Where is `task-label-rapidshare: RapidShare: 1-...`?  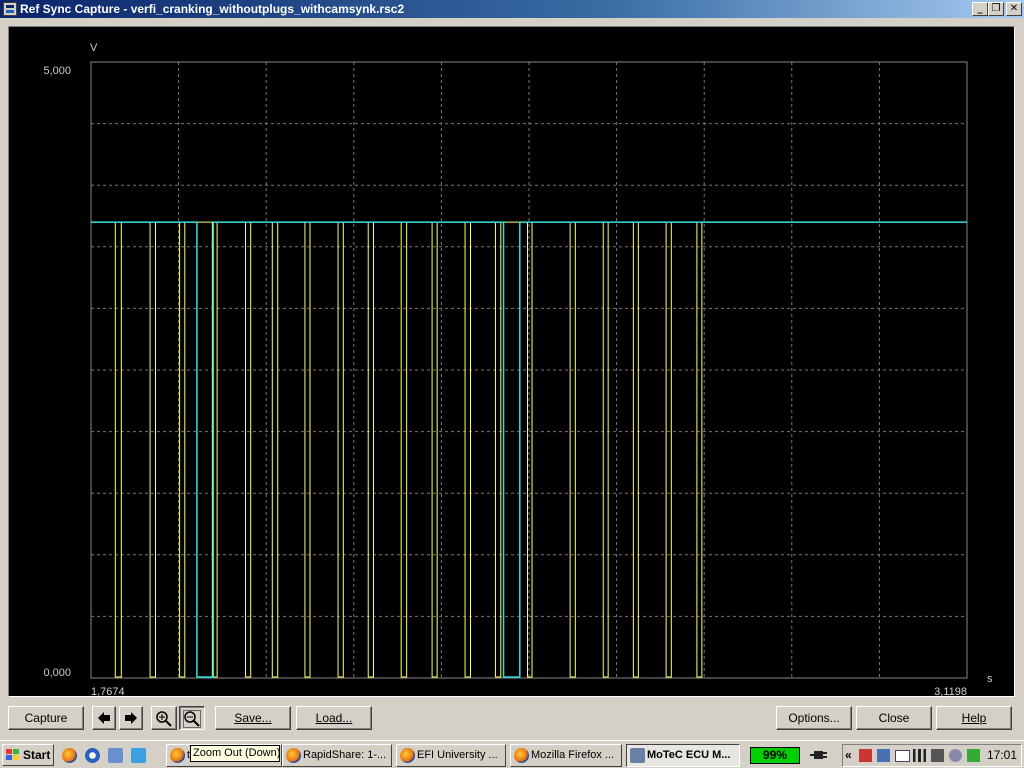 task-label-rapidshare: RapidShare: 1-... is located at coordinates (345, 755).